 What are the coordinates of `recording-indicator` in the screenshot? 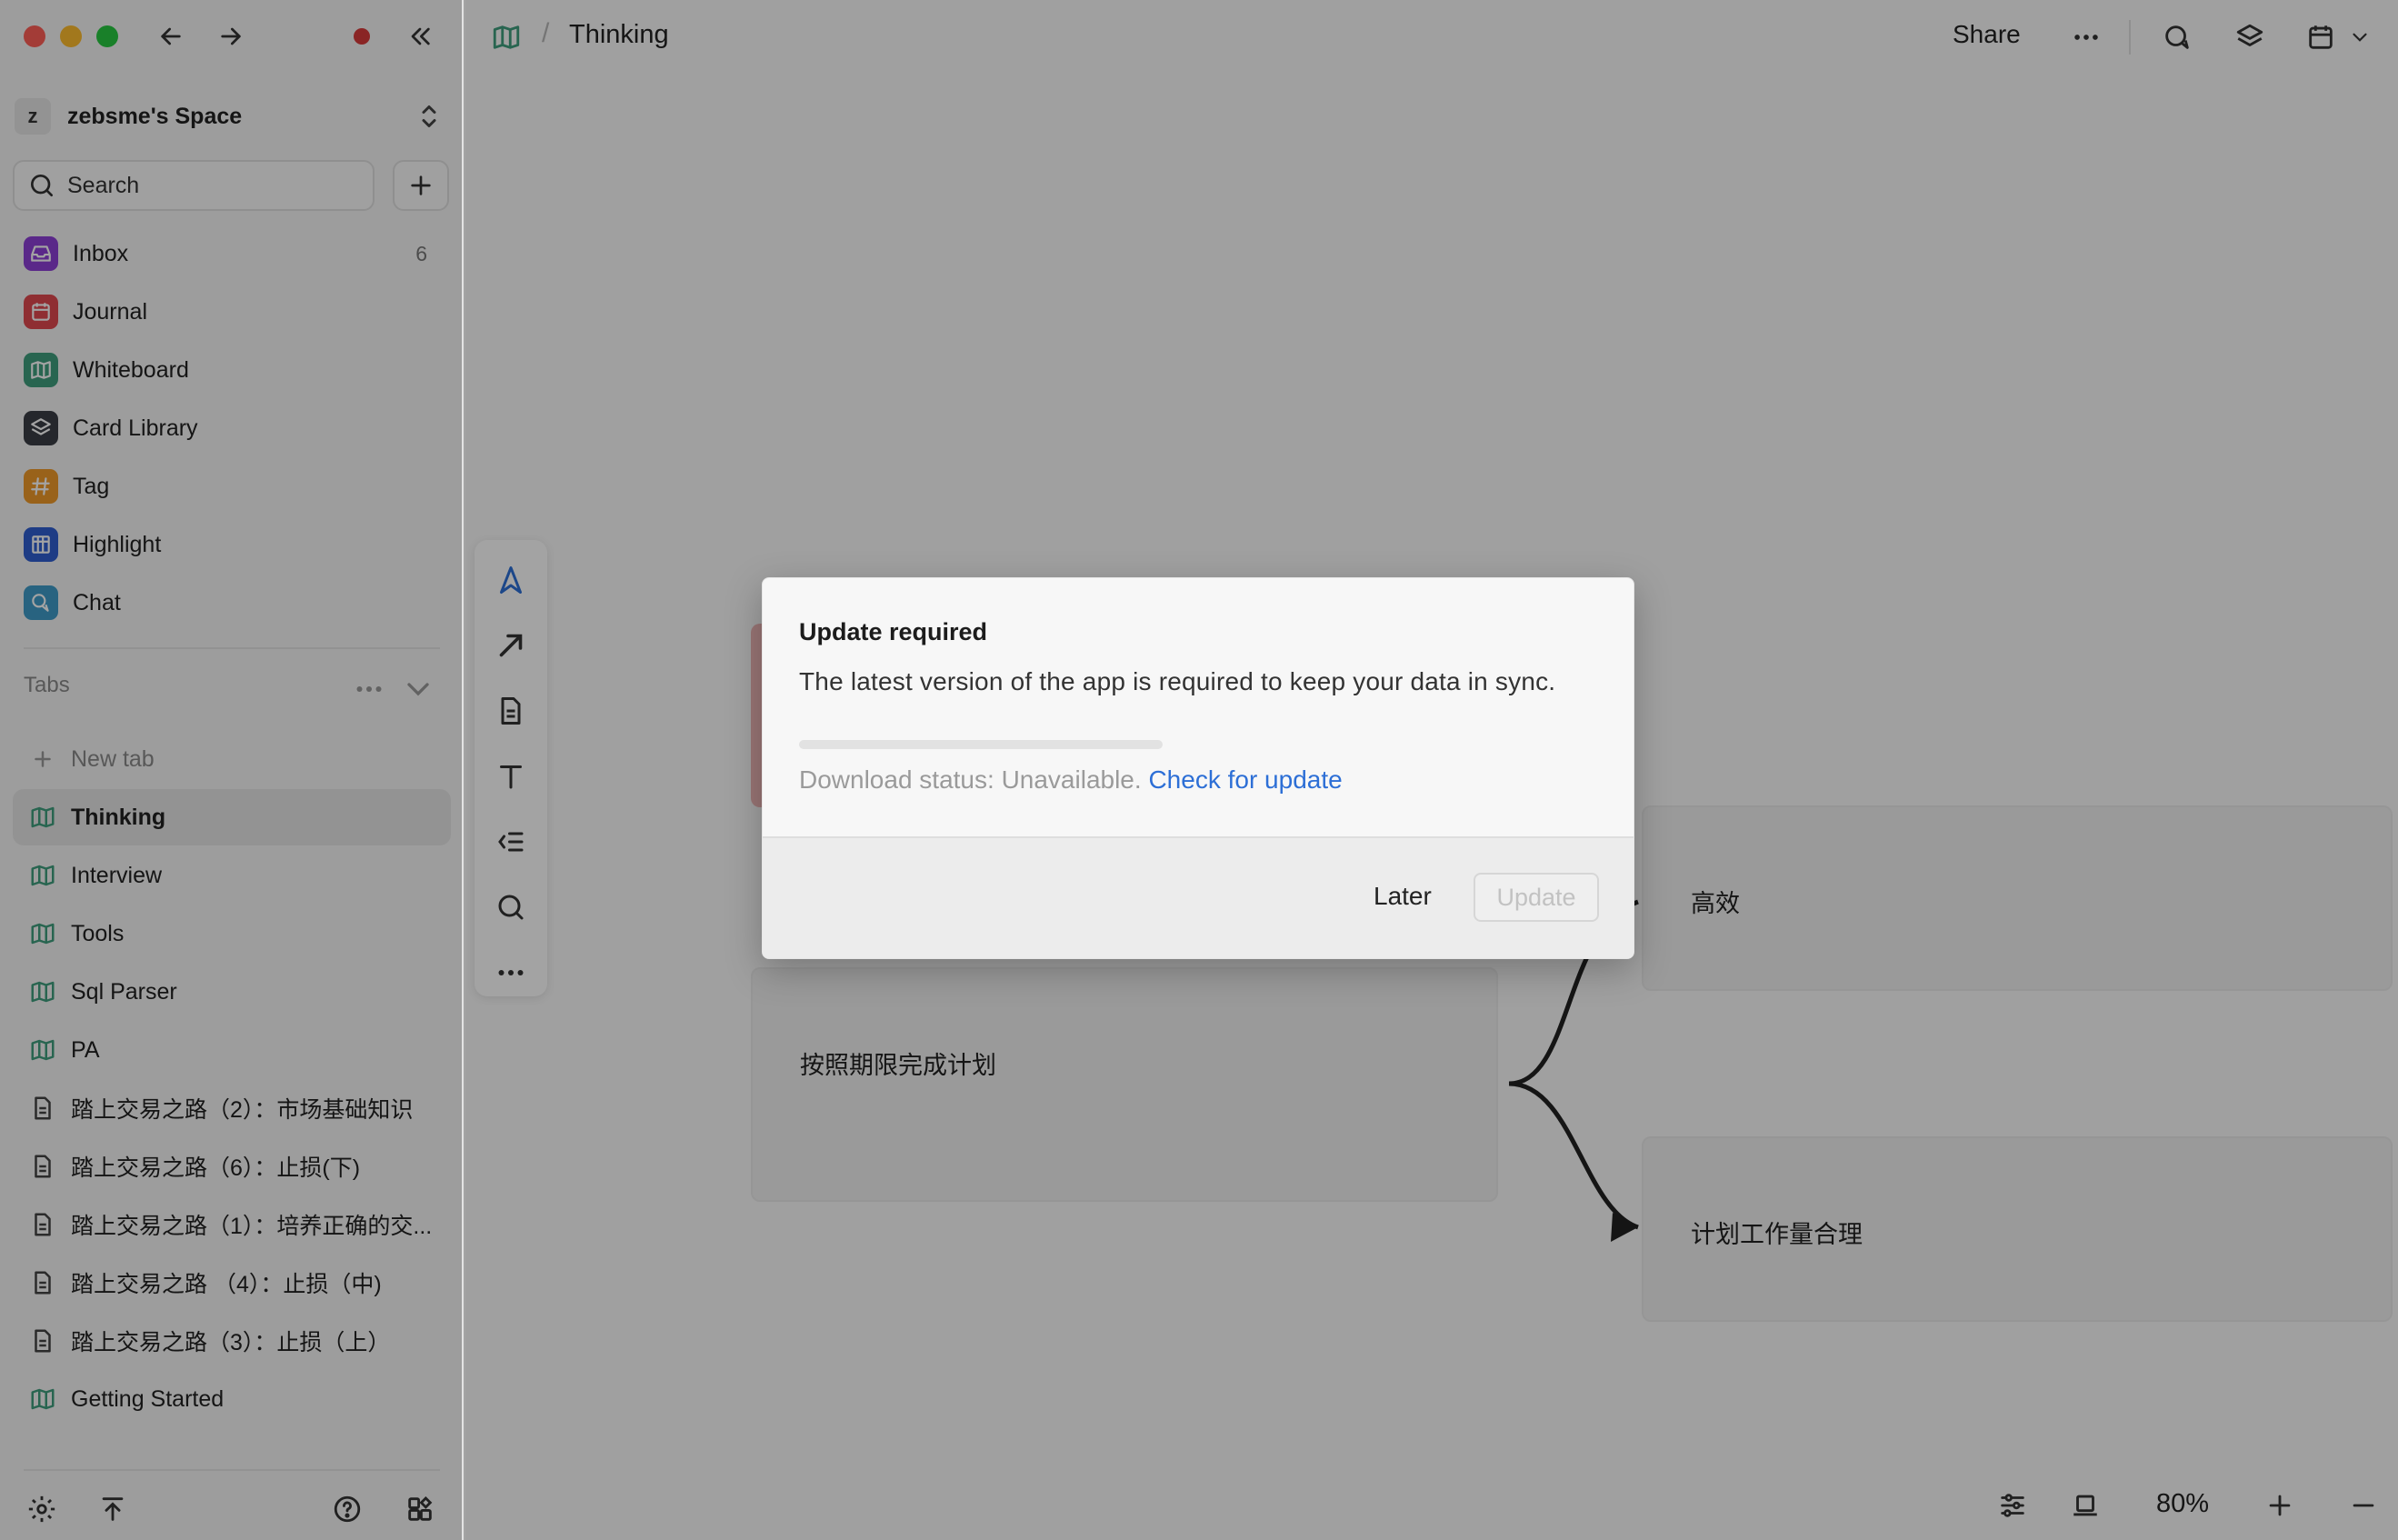 It's located at (362, 37).